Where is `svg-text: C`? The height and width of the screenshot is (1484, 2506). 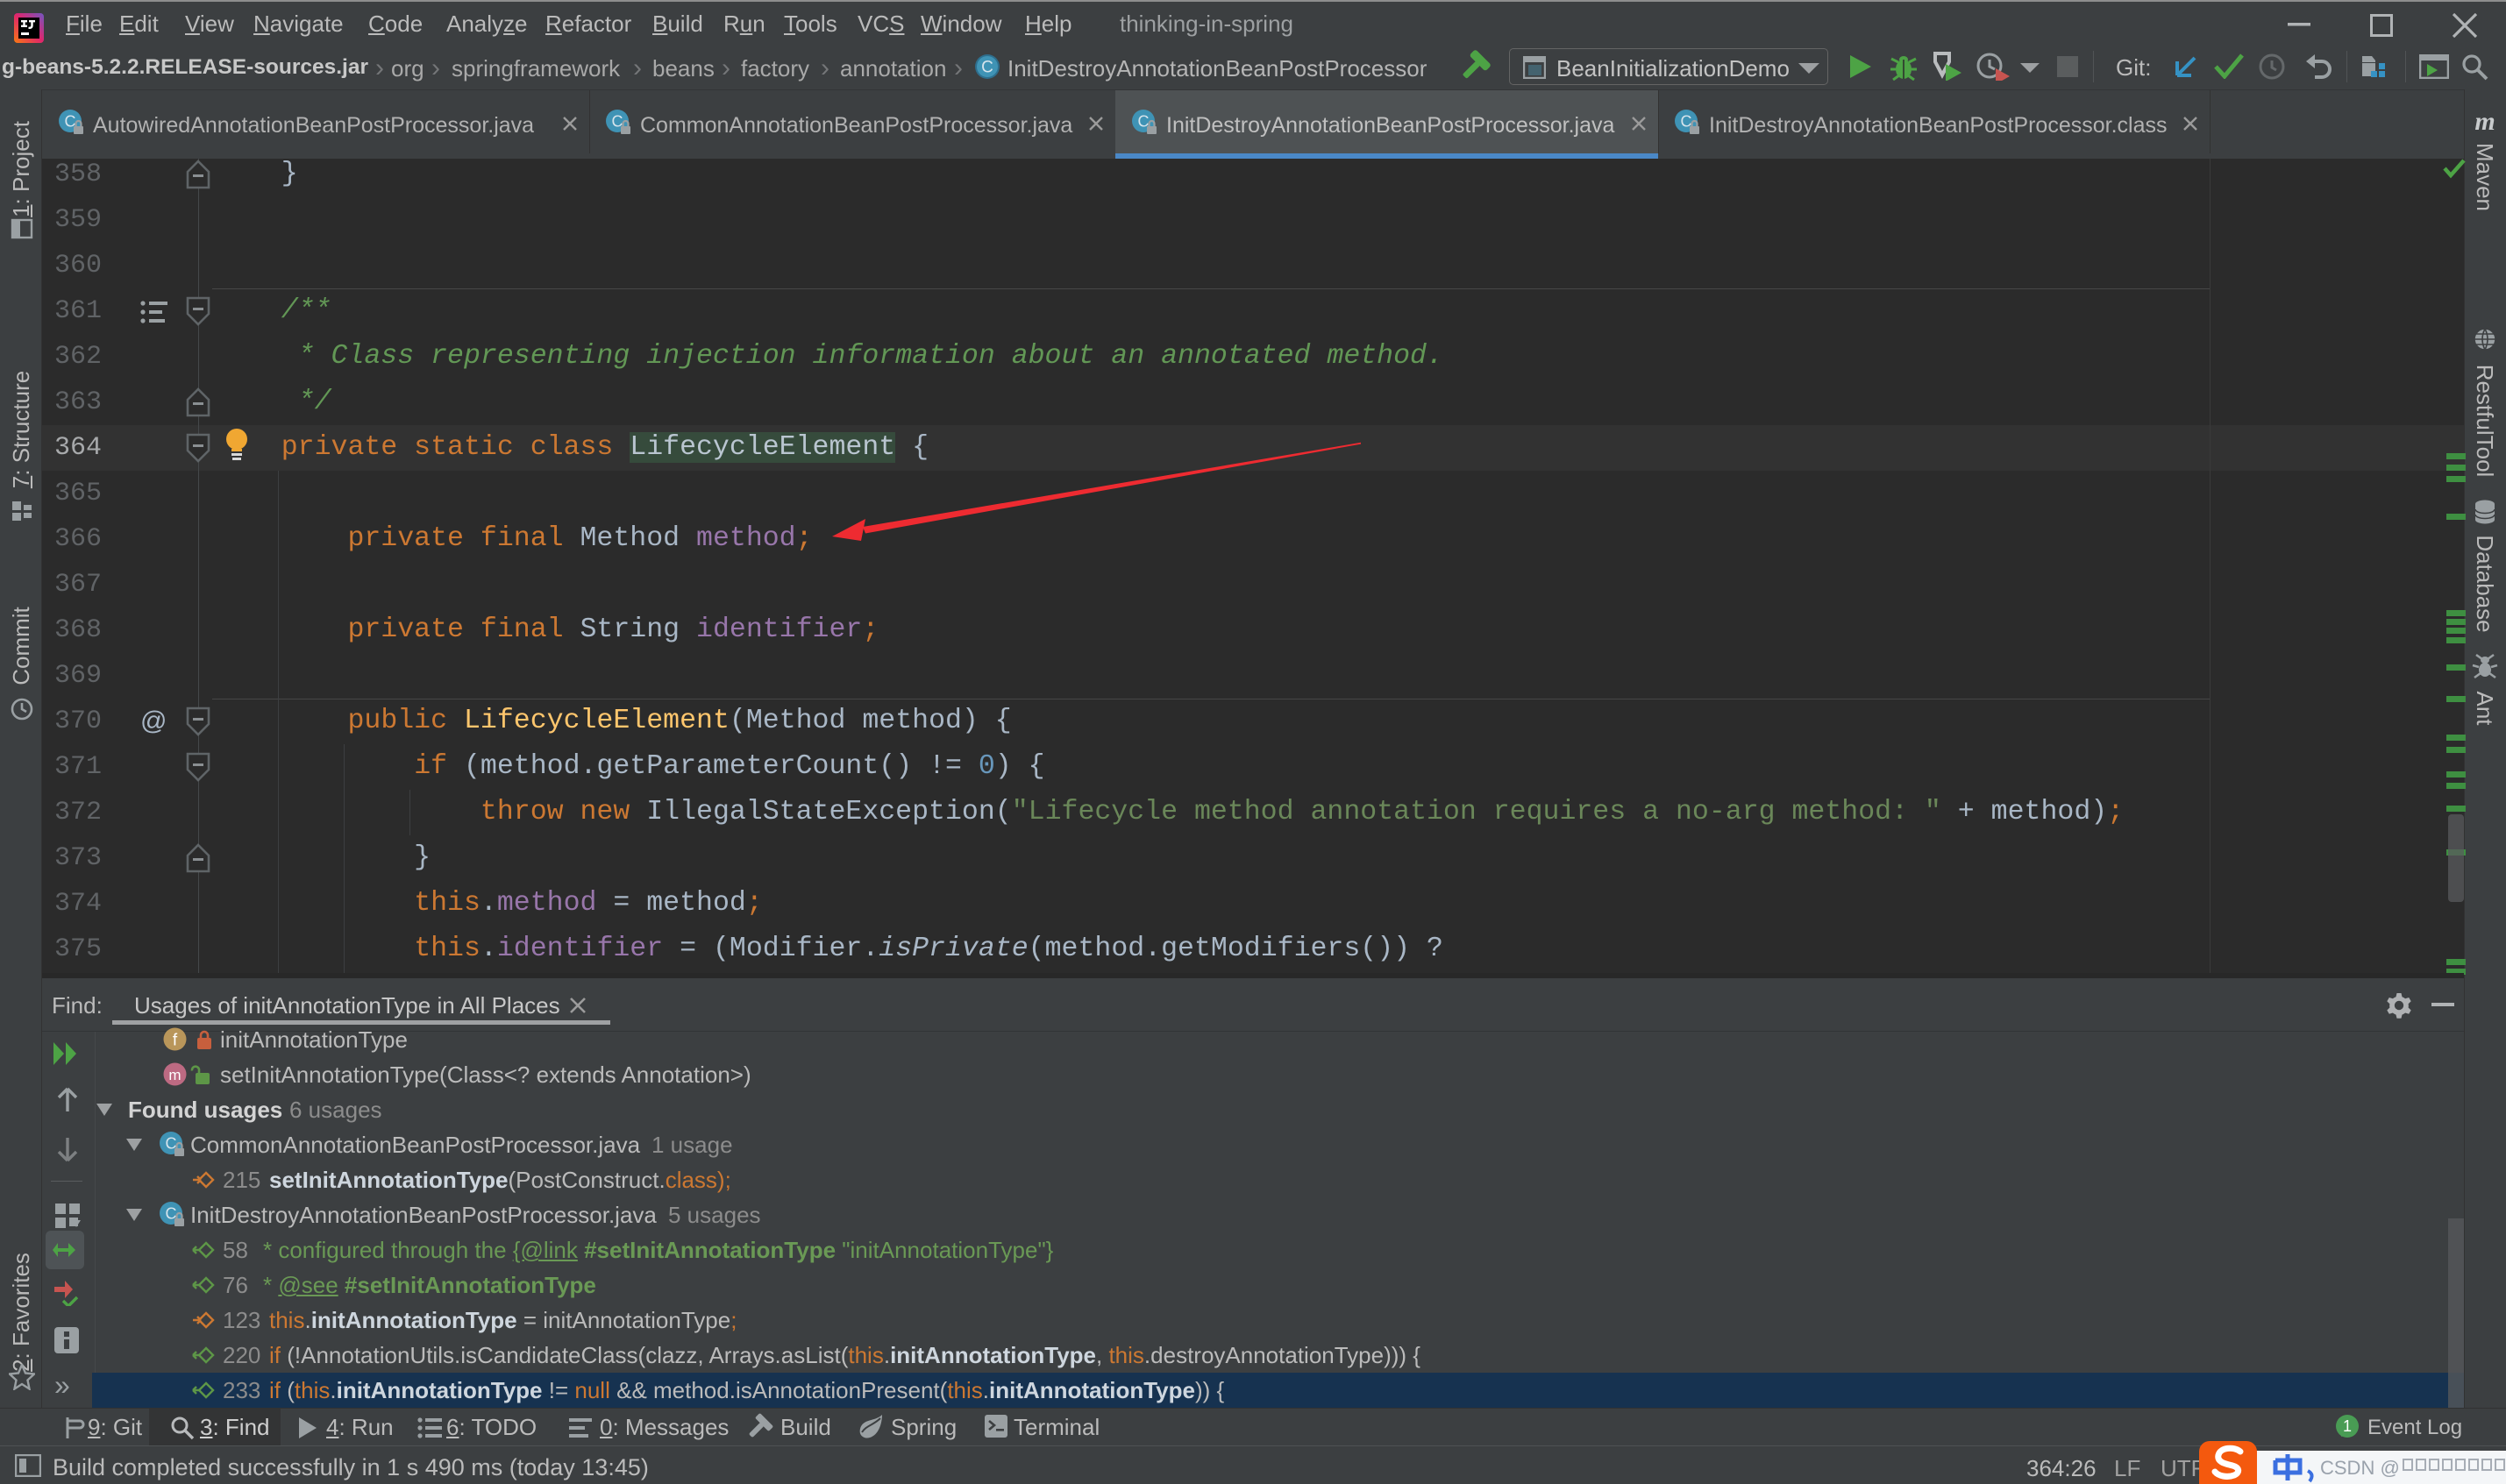 svg-text: C is located at coordinates (987, 68).